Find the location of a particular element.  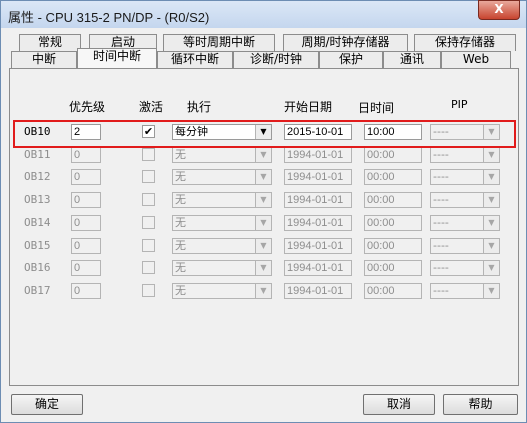

ob-label: OB14 is located at coordinates (37, 222).